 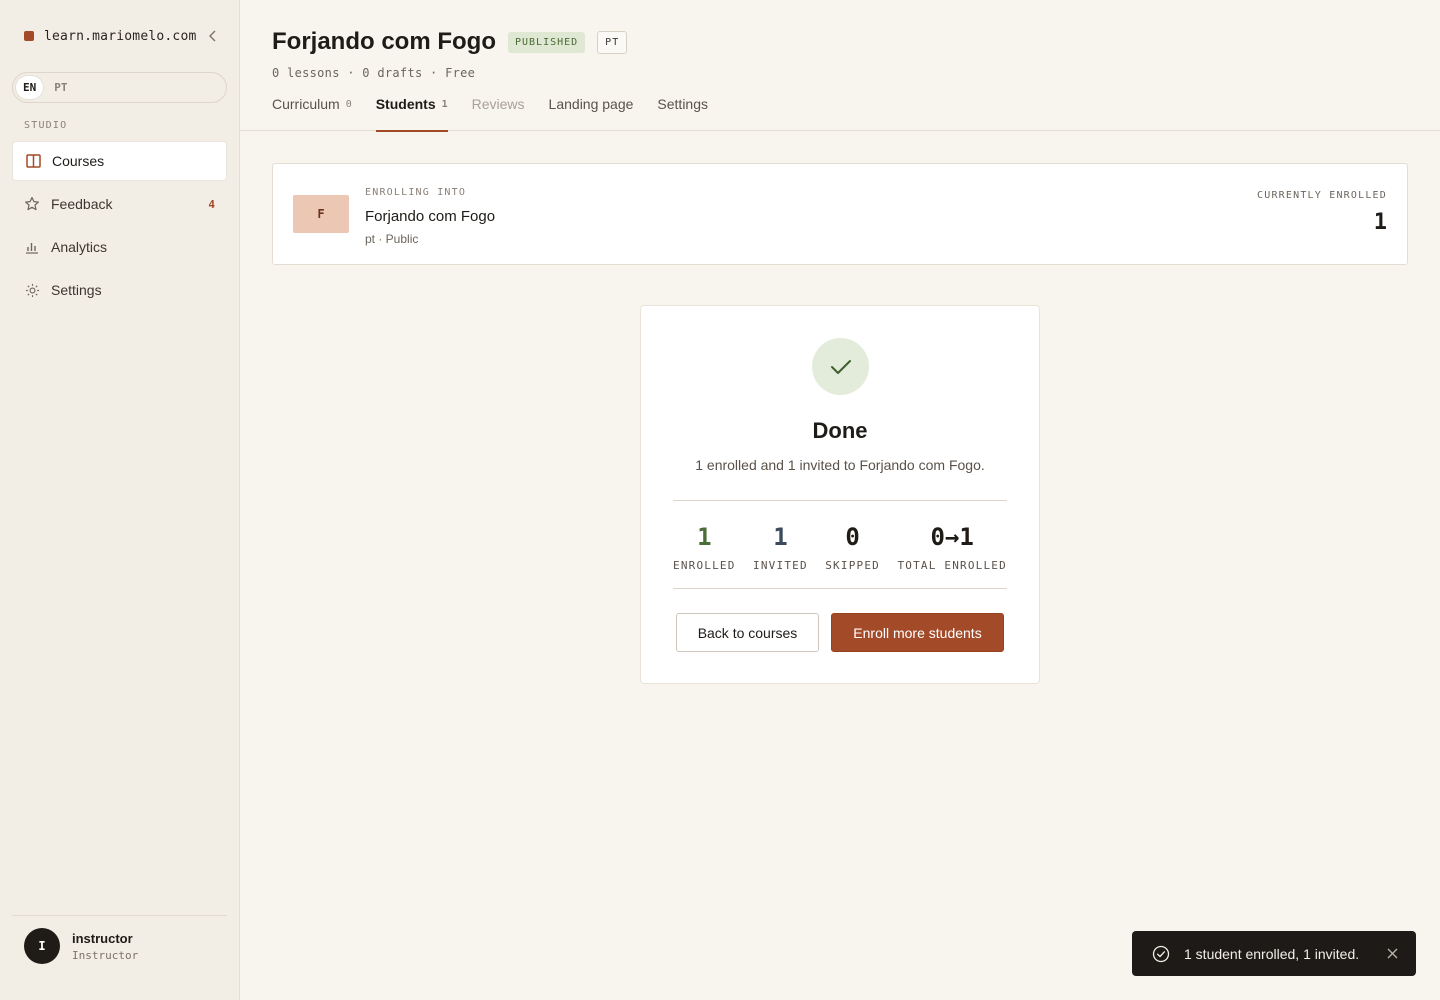 What do you see at coordinates (213, 36) in the screenshot?
I see `chevron-left-icon` at bounding box center [213, 36].